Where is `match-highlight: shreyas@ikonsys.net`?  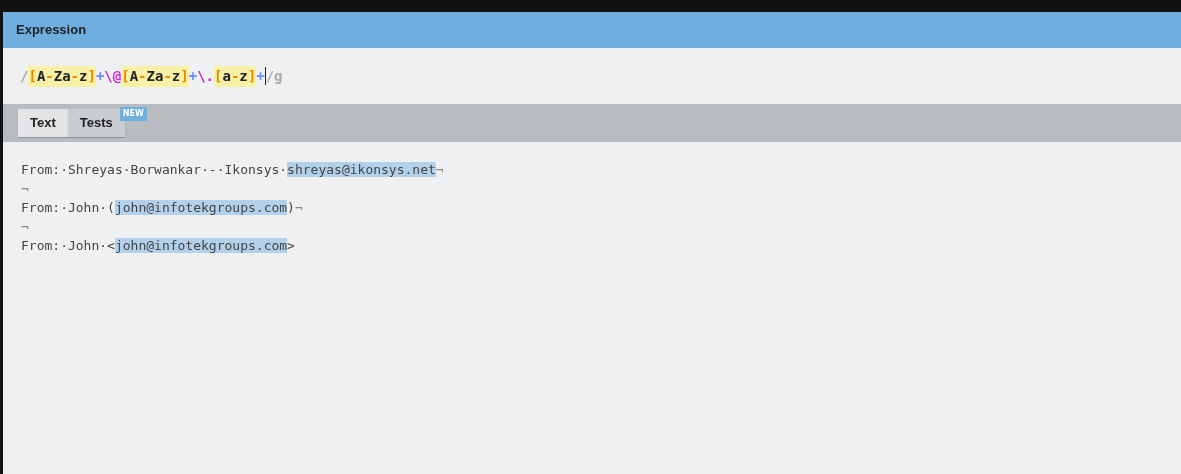
match-highlight: shreyas@ikonsys.net is located at coordinates (361, 169).